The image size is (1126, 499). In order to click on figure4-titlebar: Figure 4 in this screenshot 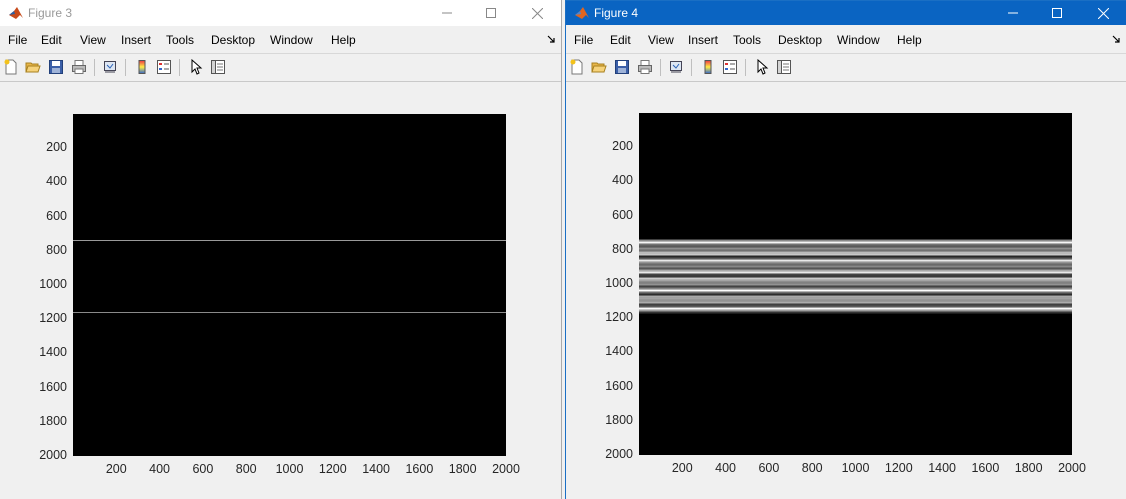, I will do `click(846, 13)`.